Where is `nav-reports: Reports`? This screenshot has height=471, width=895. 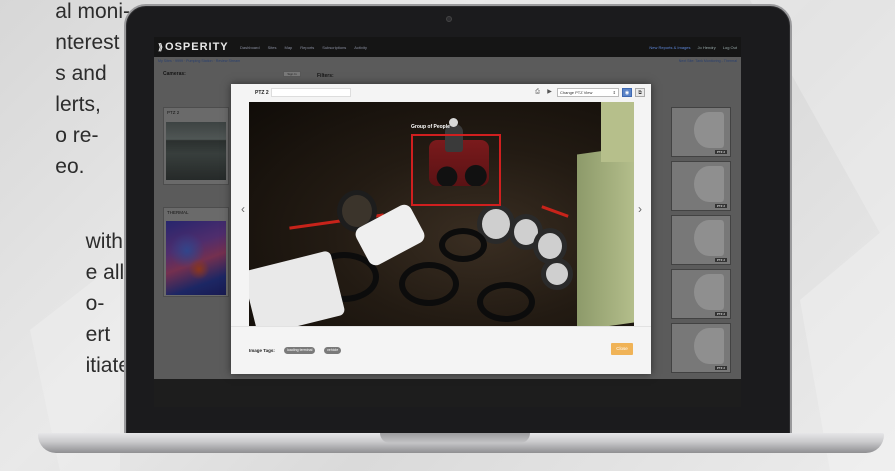
nav-reports: Reports is located at coordinates (307, 47).